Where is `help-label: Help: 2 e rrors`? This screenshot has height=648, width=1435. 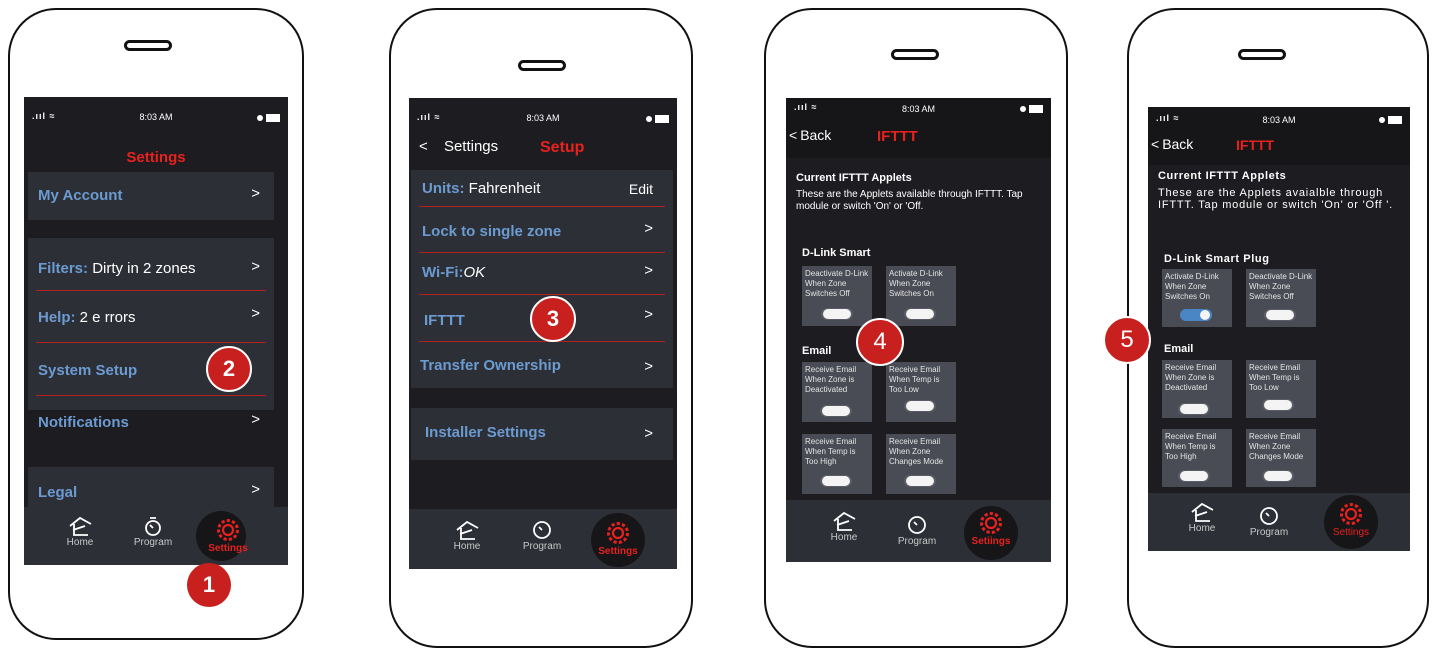 help-label: Help: 2 e rrors is located at coordinates (87, 317).